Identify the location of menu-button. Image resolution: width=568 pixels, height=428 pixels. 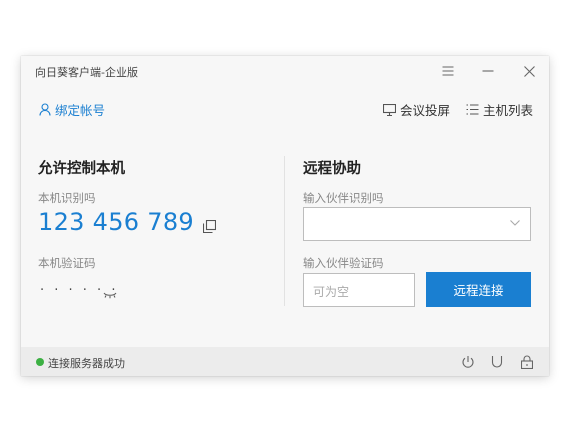
(448, 71).